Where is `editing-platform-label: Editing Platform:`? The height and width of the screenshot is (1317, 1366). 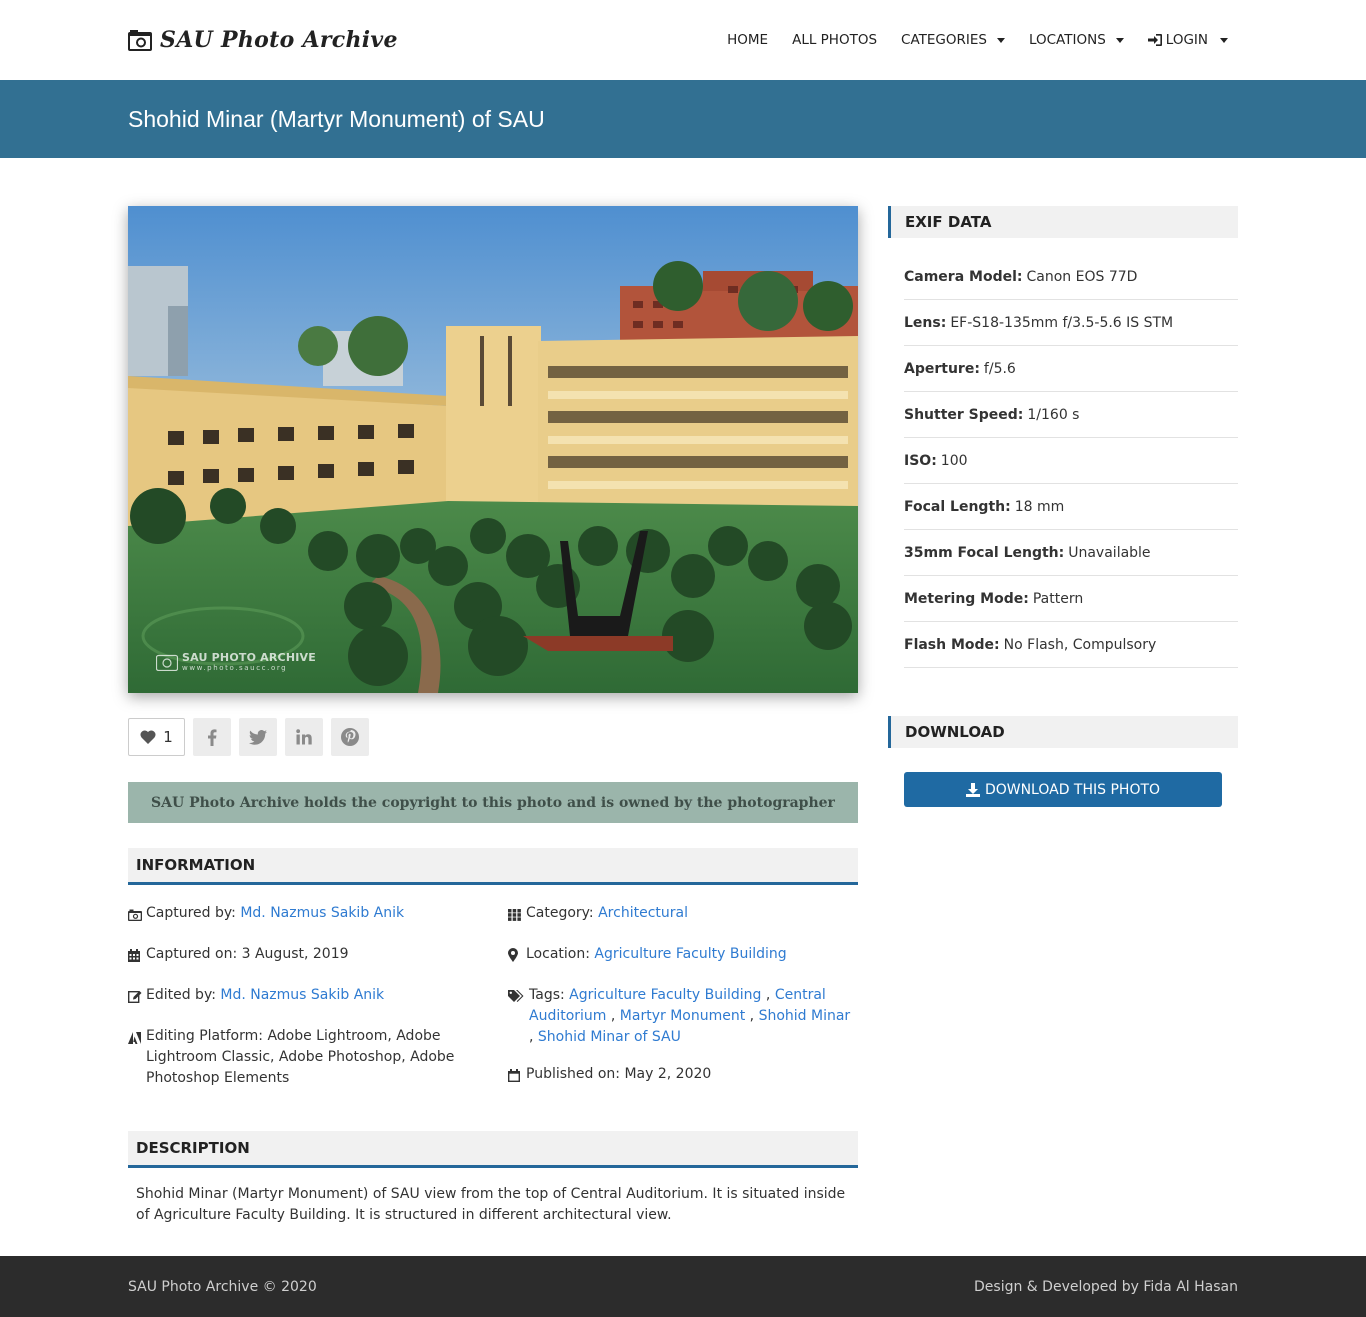 editing-platform-label: Editing Platform: is located at coordinates (204, 1036).